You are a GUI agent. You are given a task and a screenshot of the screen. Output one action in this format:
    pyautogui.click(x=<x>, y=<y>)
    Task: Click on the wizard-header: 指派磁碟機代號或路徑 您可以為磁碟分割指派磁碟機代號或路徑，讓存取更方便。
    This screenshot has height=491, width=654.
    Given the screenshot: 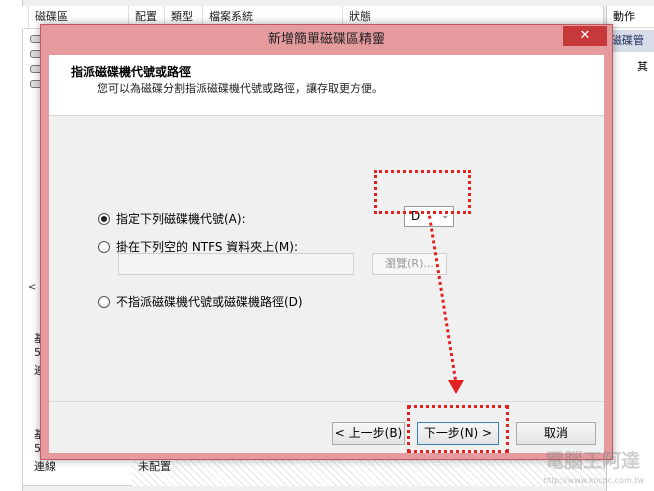 What is the action you would take?
    pyautogui.click(x=326, y=85)
    